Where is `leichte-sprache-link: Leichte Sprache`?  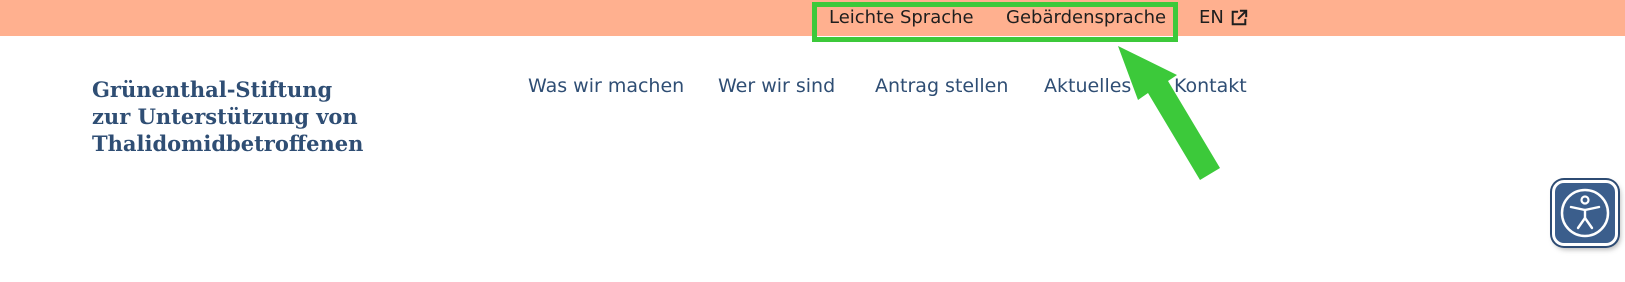 leichte-sprache-link: Leichte Sprache is located at coordinates (901, 18).